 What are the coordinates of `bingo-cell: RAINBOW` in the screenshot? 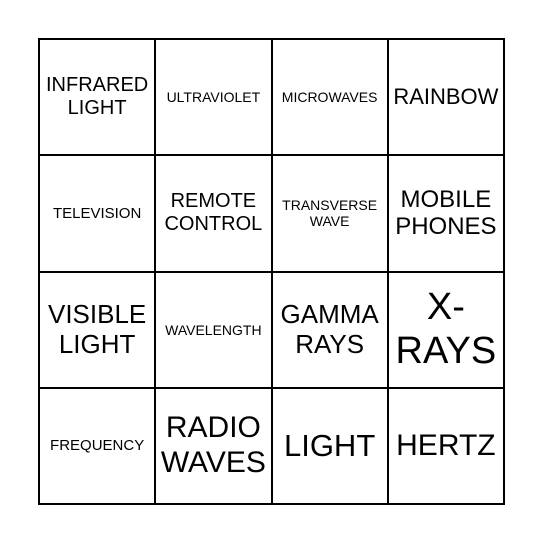 It's located at (445, 97).